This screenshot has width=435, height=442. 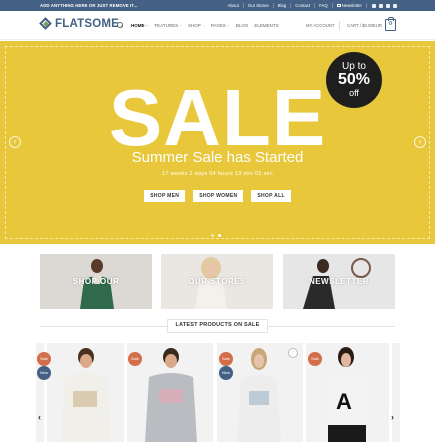 I want to click on top-link-our-stores: Our Stores, so click(x=259, y=5).